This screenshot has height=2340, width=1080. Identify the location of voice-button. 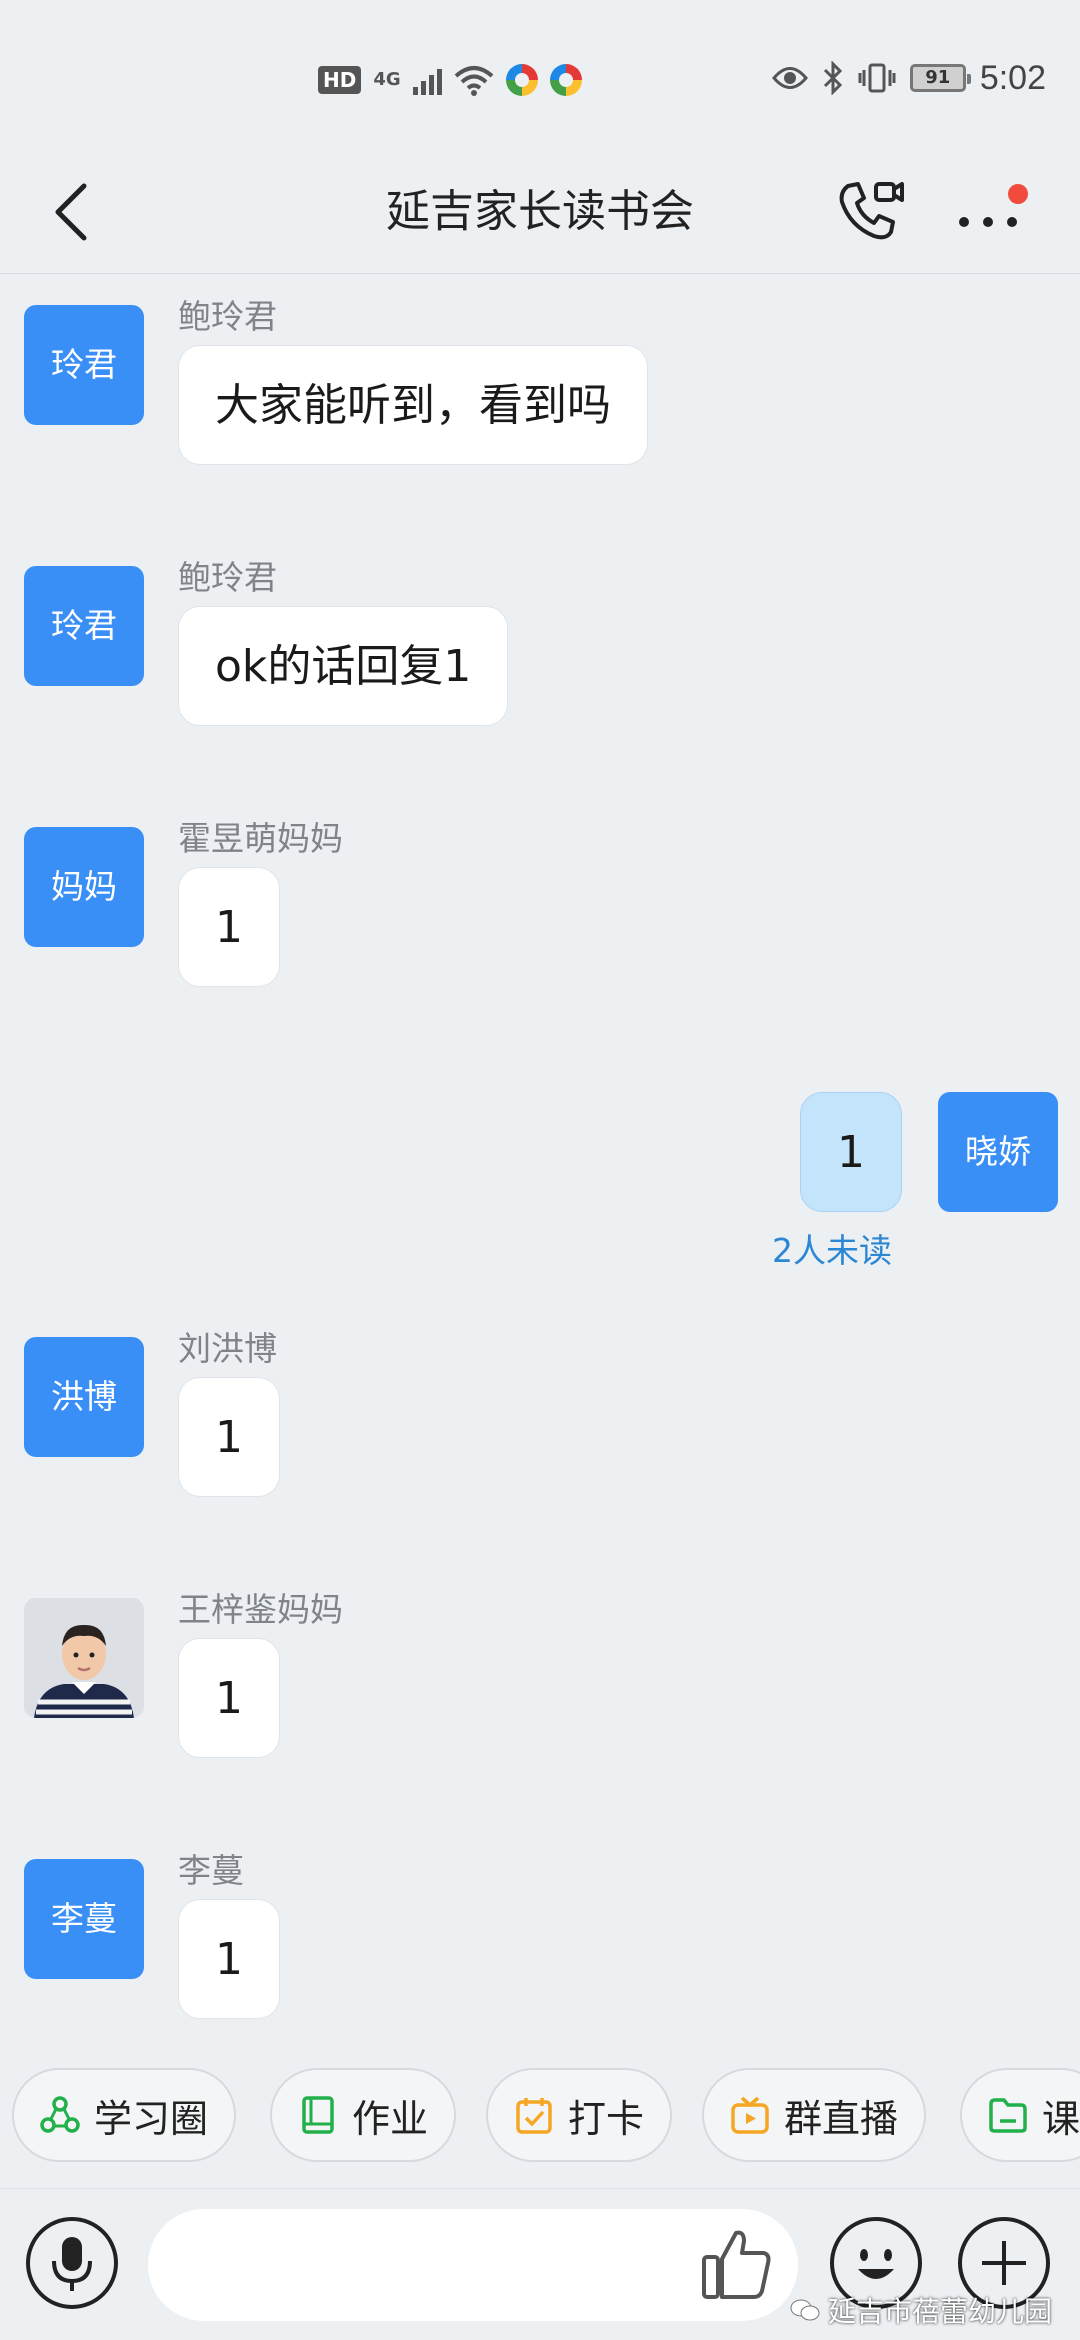
(72, 2263).